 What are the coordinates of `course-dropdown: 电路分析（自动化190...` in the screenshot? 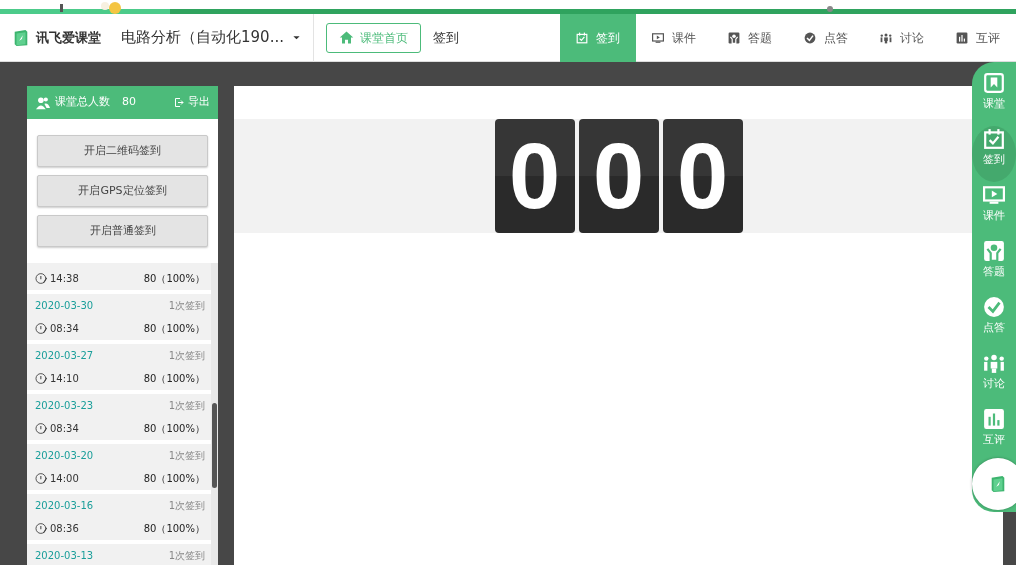 It's located at (211, 37).